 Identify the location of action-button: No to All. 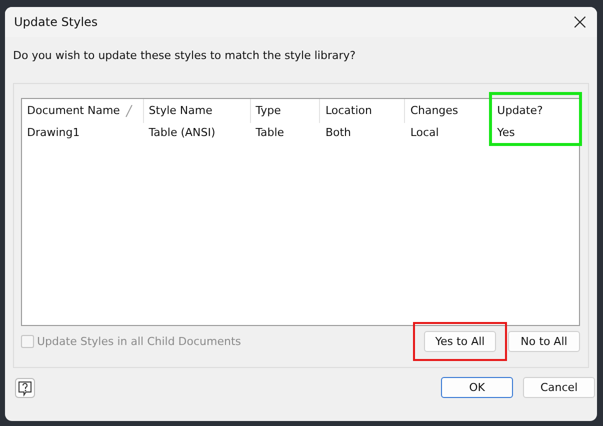
(544, 341).